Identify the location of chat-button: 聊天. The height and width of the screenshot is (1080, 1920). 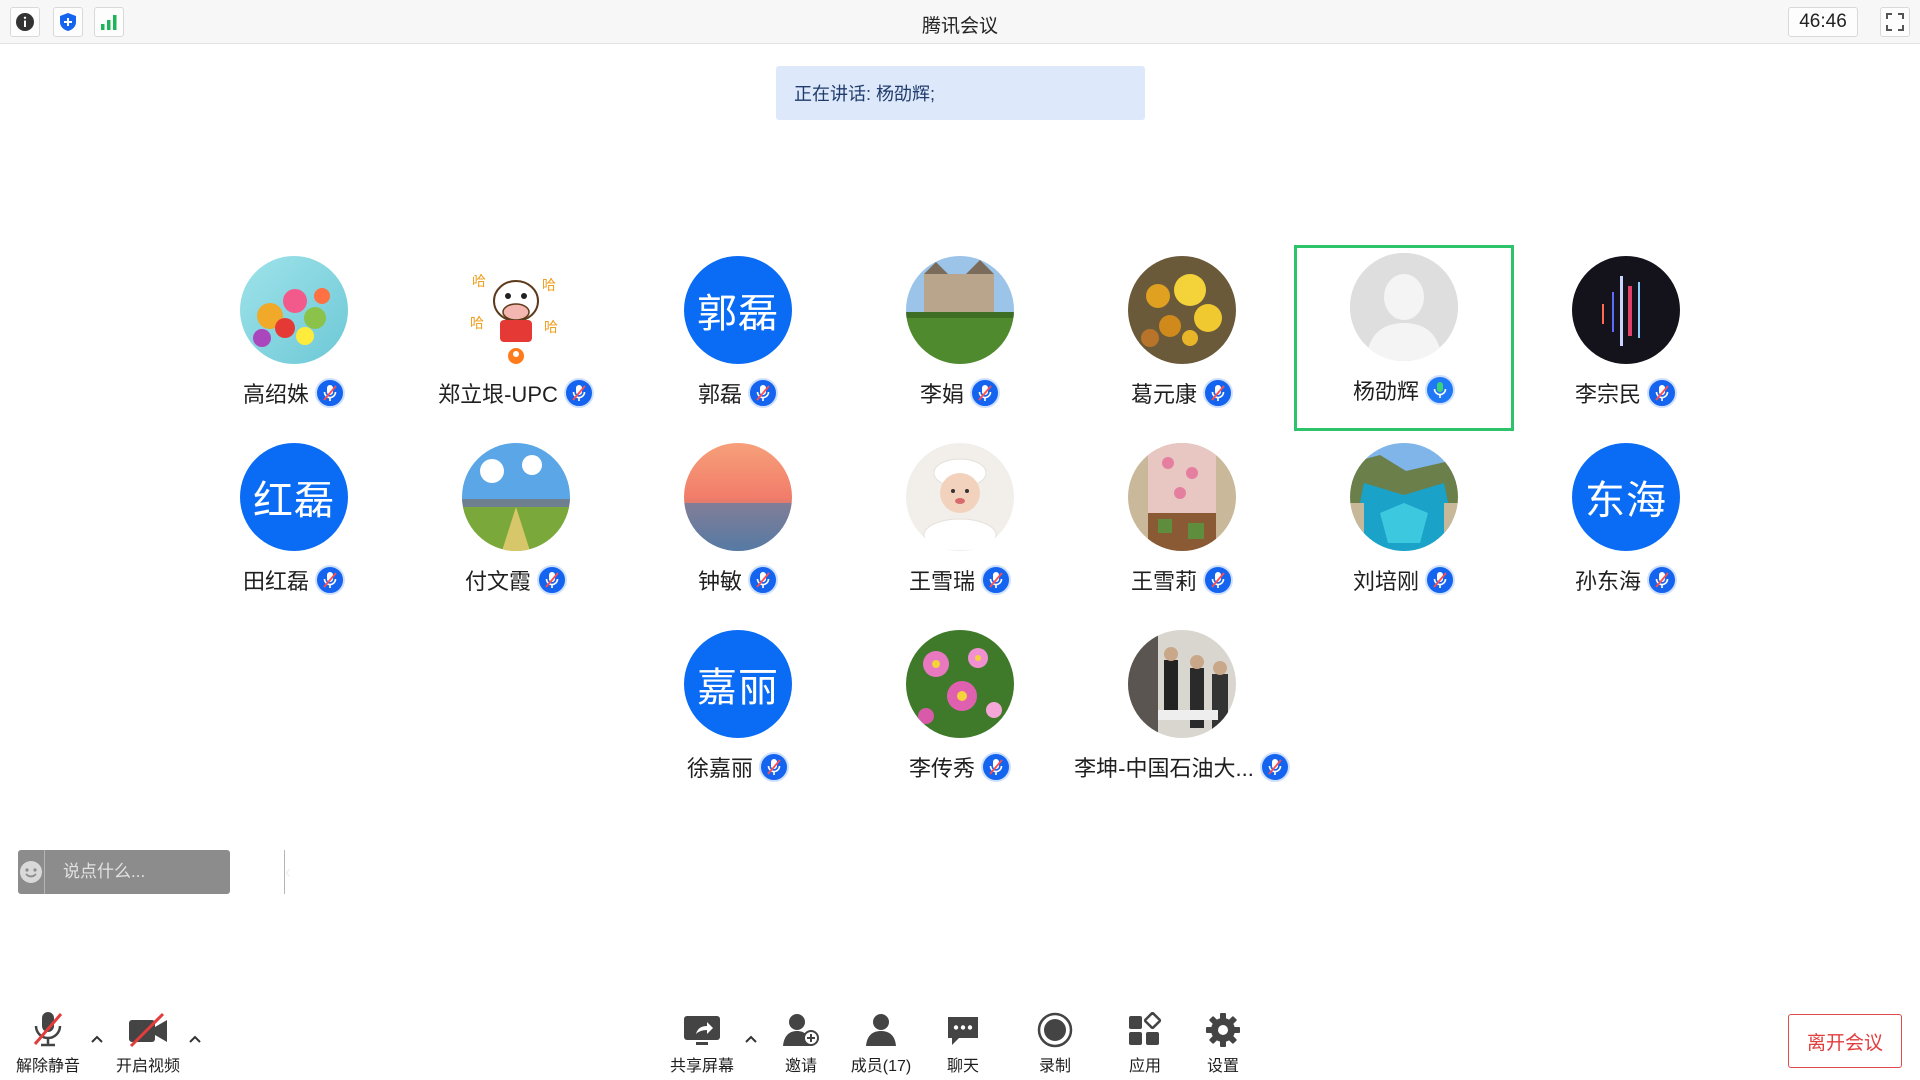
(963, 1043).